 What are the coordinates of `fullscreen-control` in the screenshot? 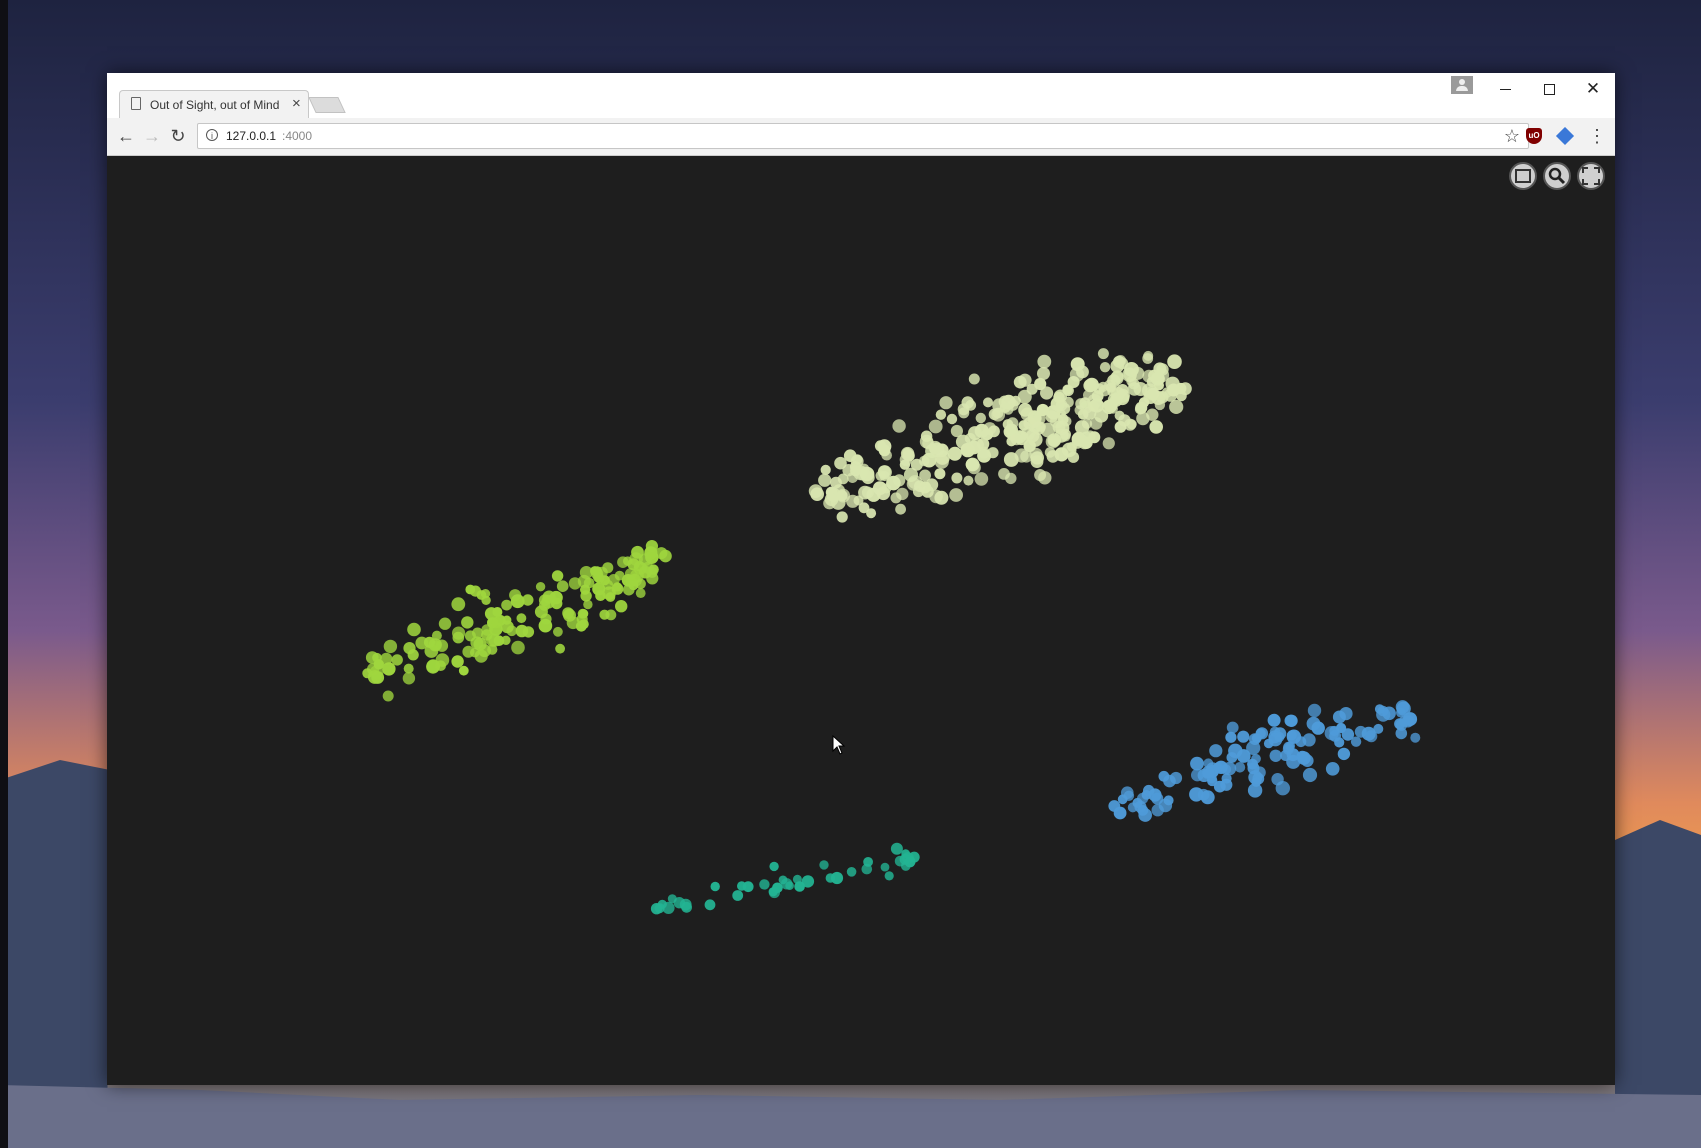 It's located at (1591, 176).